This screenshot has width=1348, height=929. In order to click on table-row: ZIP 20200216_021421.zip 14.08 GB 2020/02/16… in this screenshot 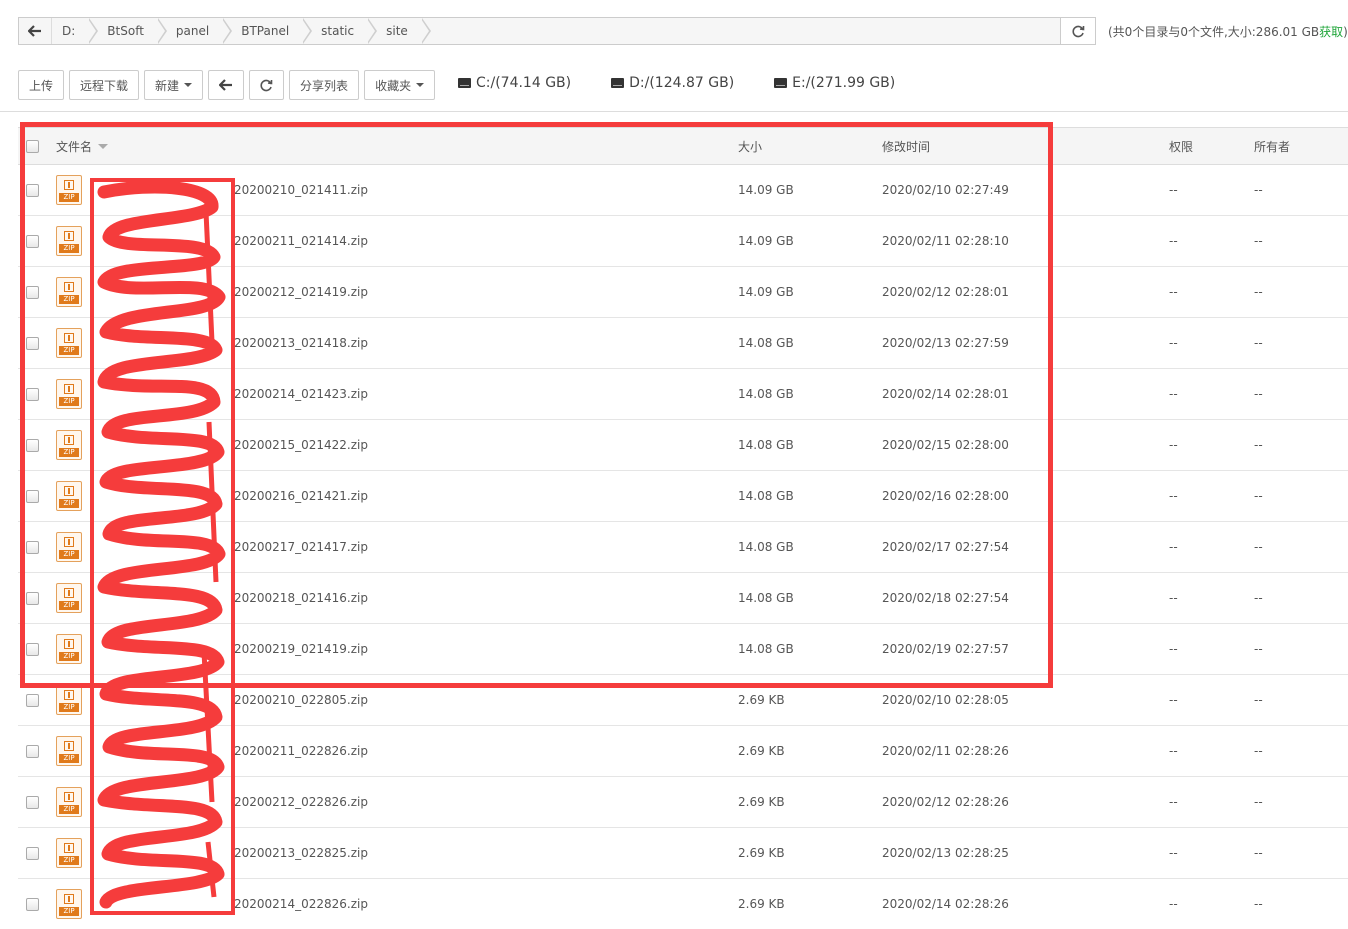, I will do `click(683, 496)`.